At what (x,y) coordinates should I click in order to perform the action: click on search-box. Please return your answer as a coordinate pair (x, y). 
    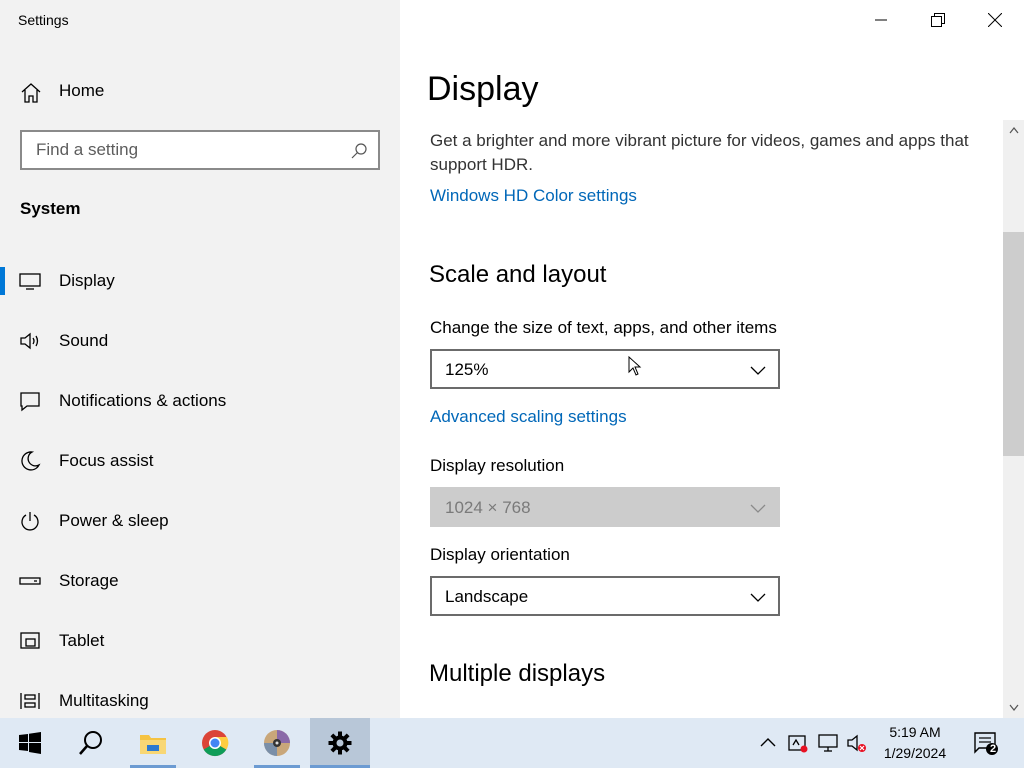
    Looking at the image, I should click on (200, 150).